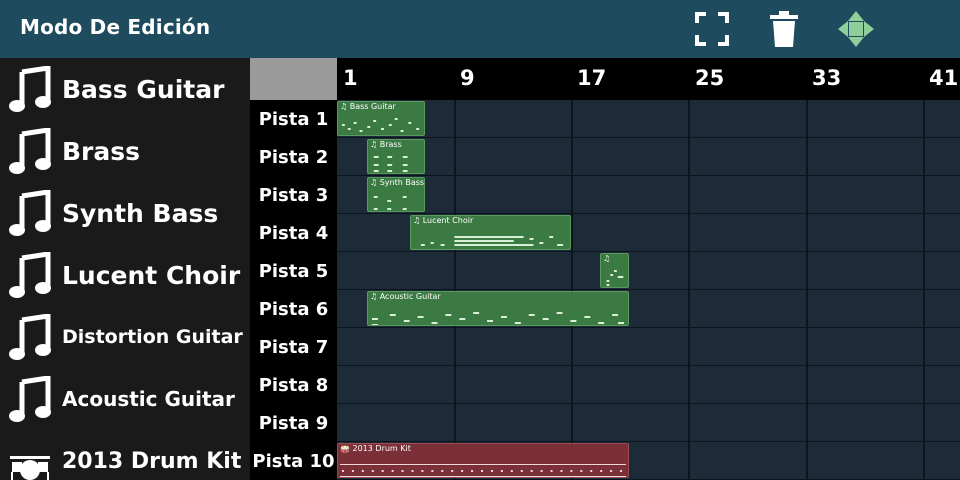 This screenshot has width=960, height=480. Describe the element at coordinates (30, 468) in the screenshot. I see `drum-kit-icon` at that location.